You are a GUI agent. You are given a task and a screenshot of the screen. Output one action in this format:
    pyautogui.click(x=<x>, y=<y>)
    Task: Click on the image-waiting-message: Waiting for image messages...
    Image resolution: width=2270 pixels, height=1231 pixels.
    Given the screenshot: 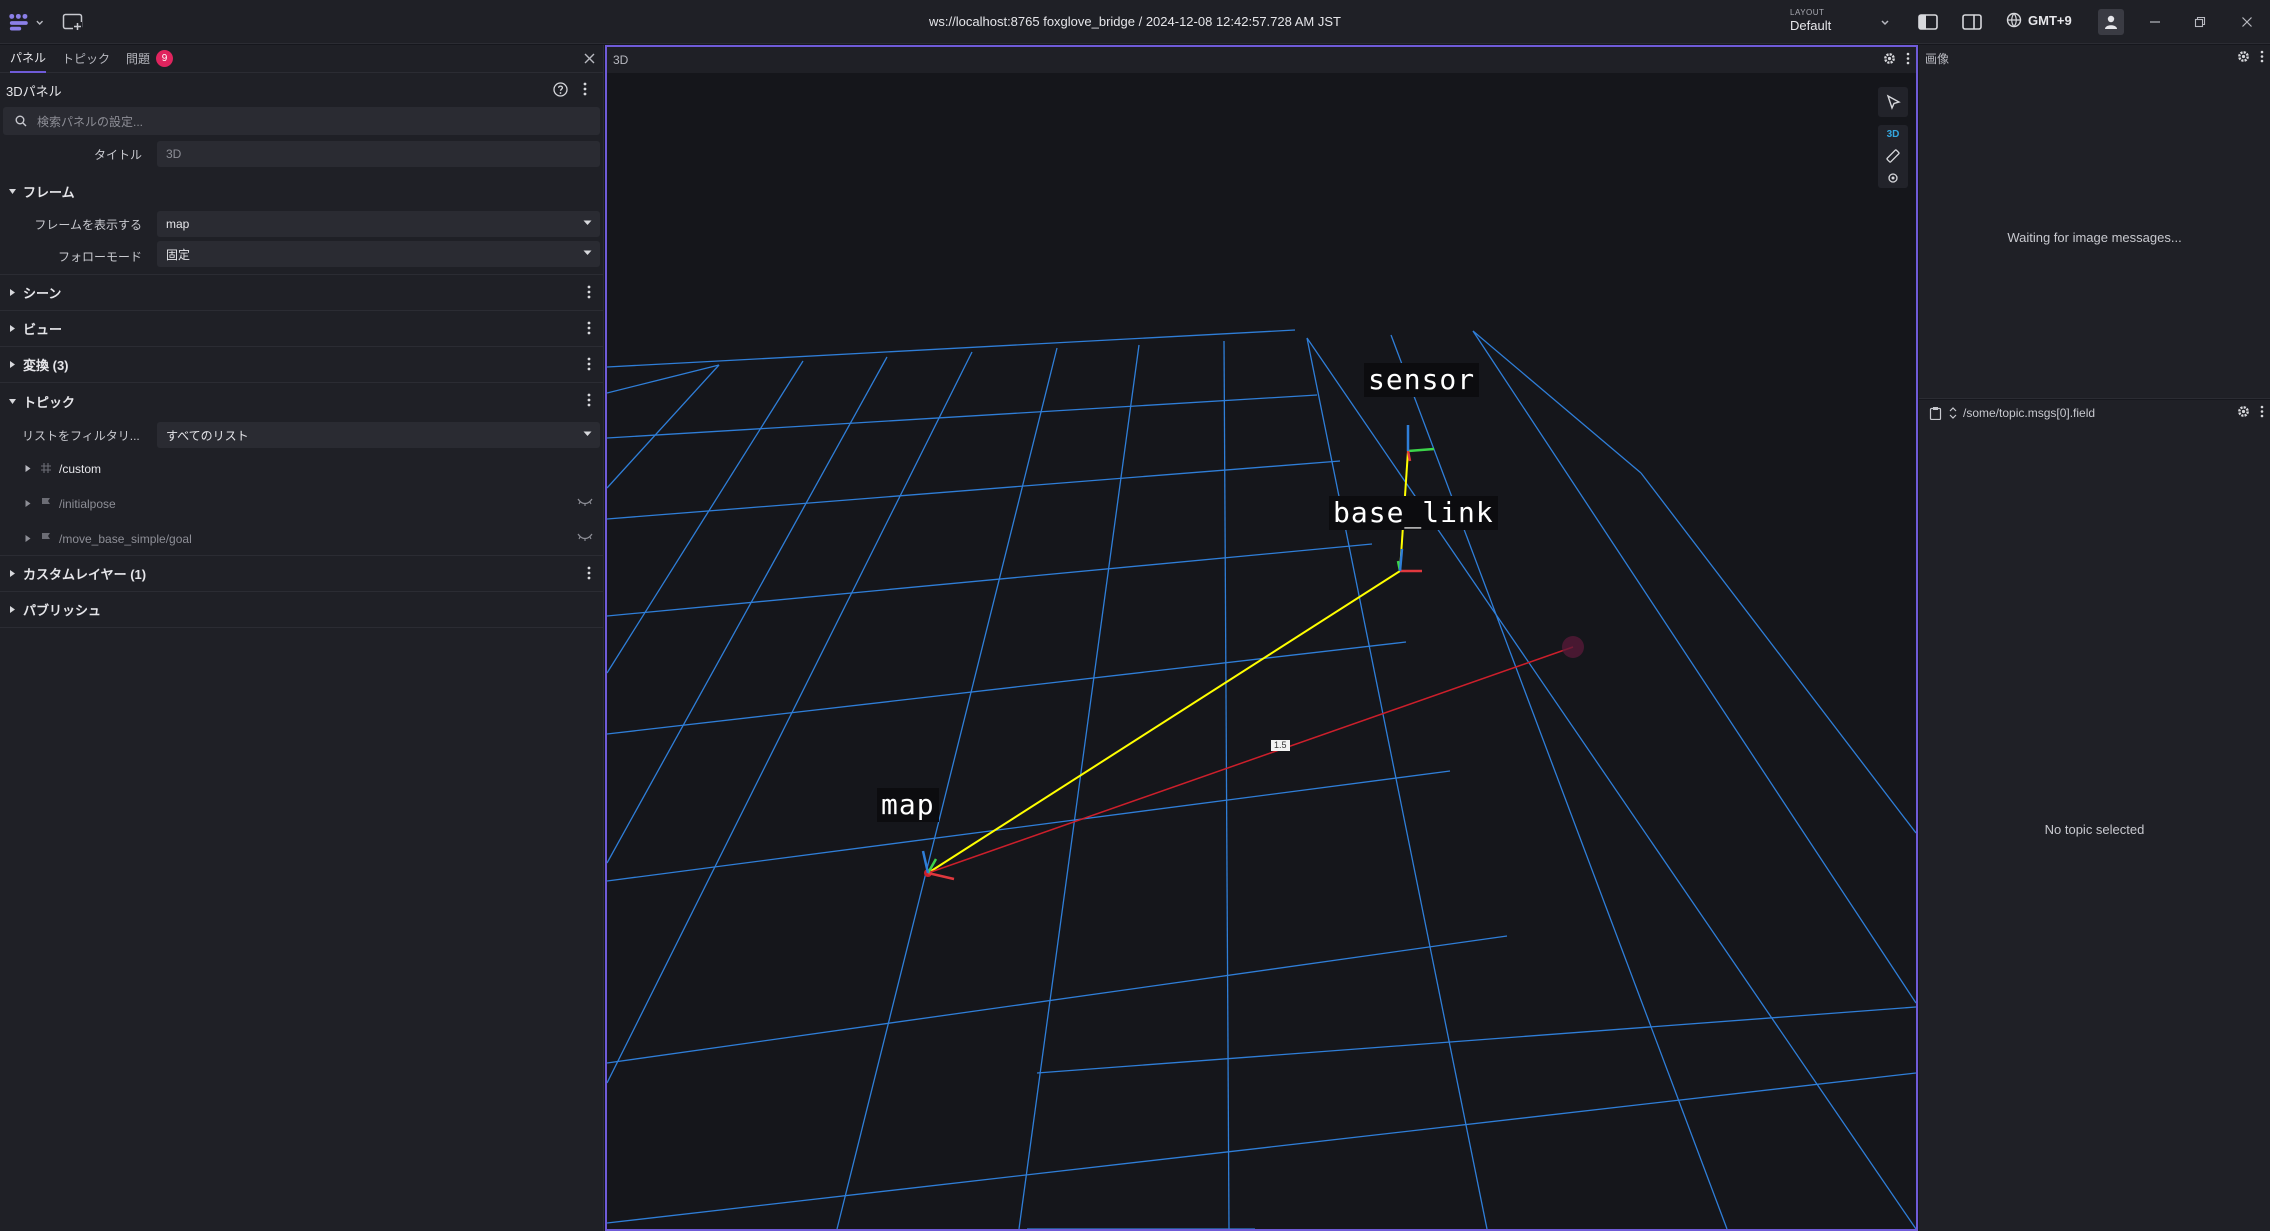 What is the action you would take?
    pyautogui.click(x=2094, y=237)
    